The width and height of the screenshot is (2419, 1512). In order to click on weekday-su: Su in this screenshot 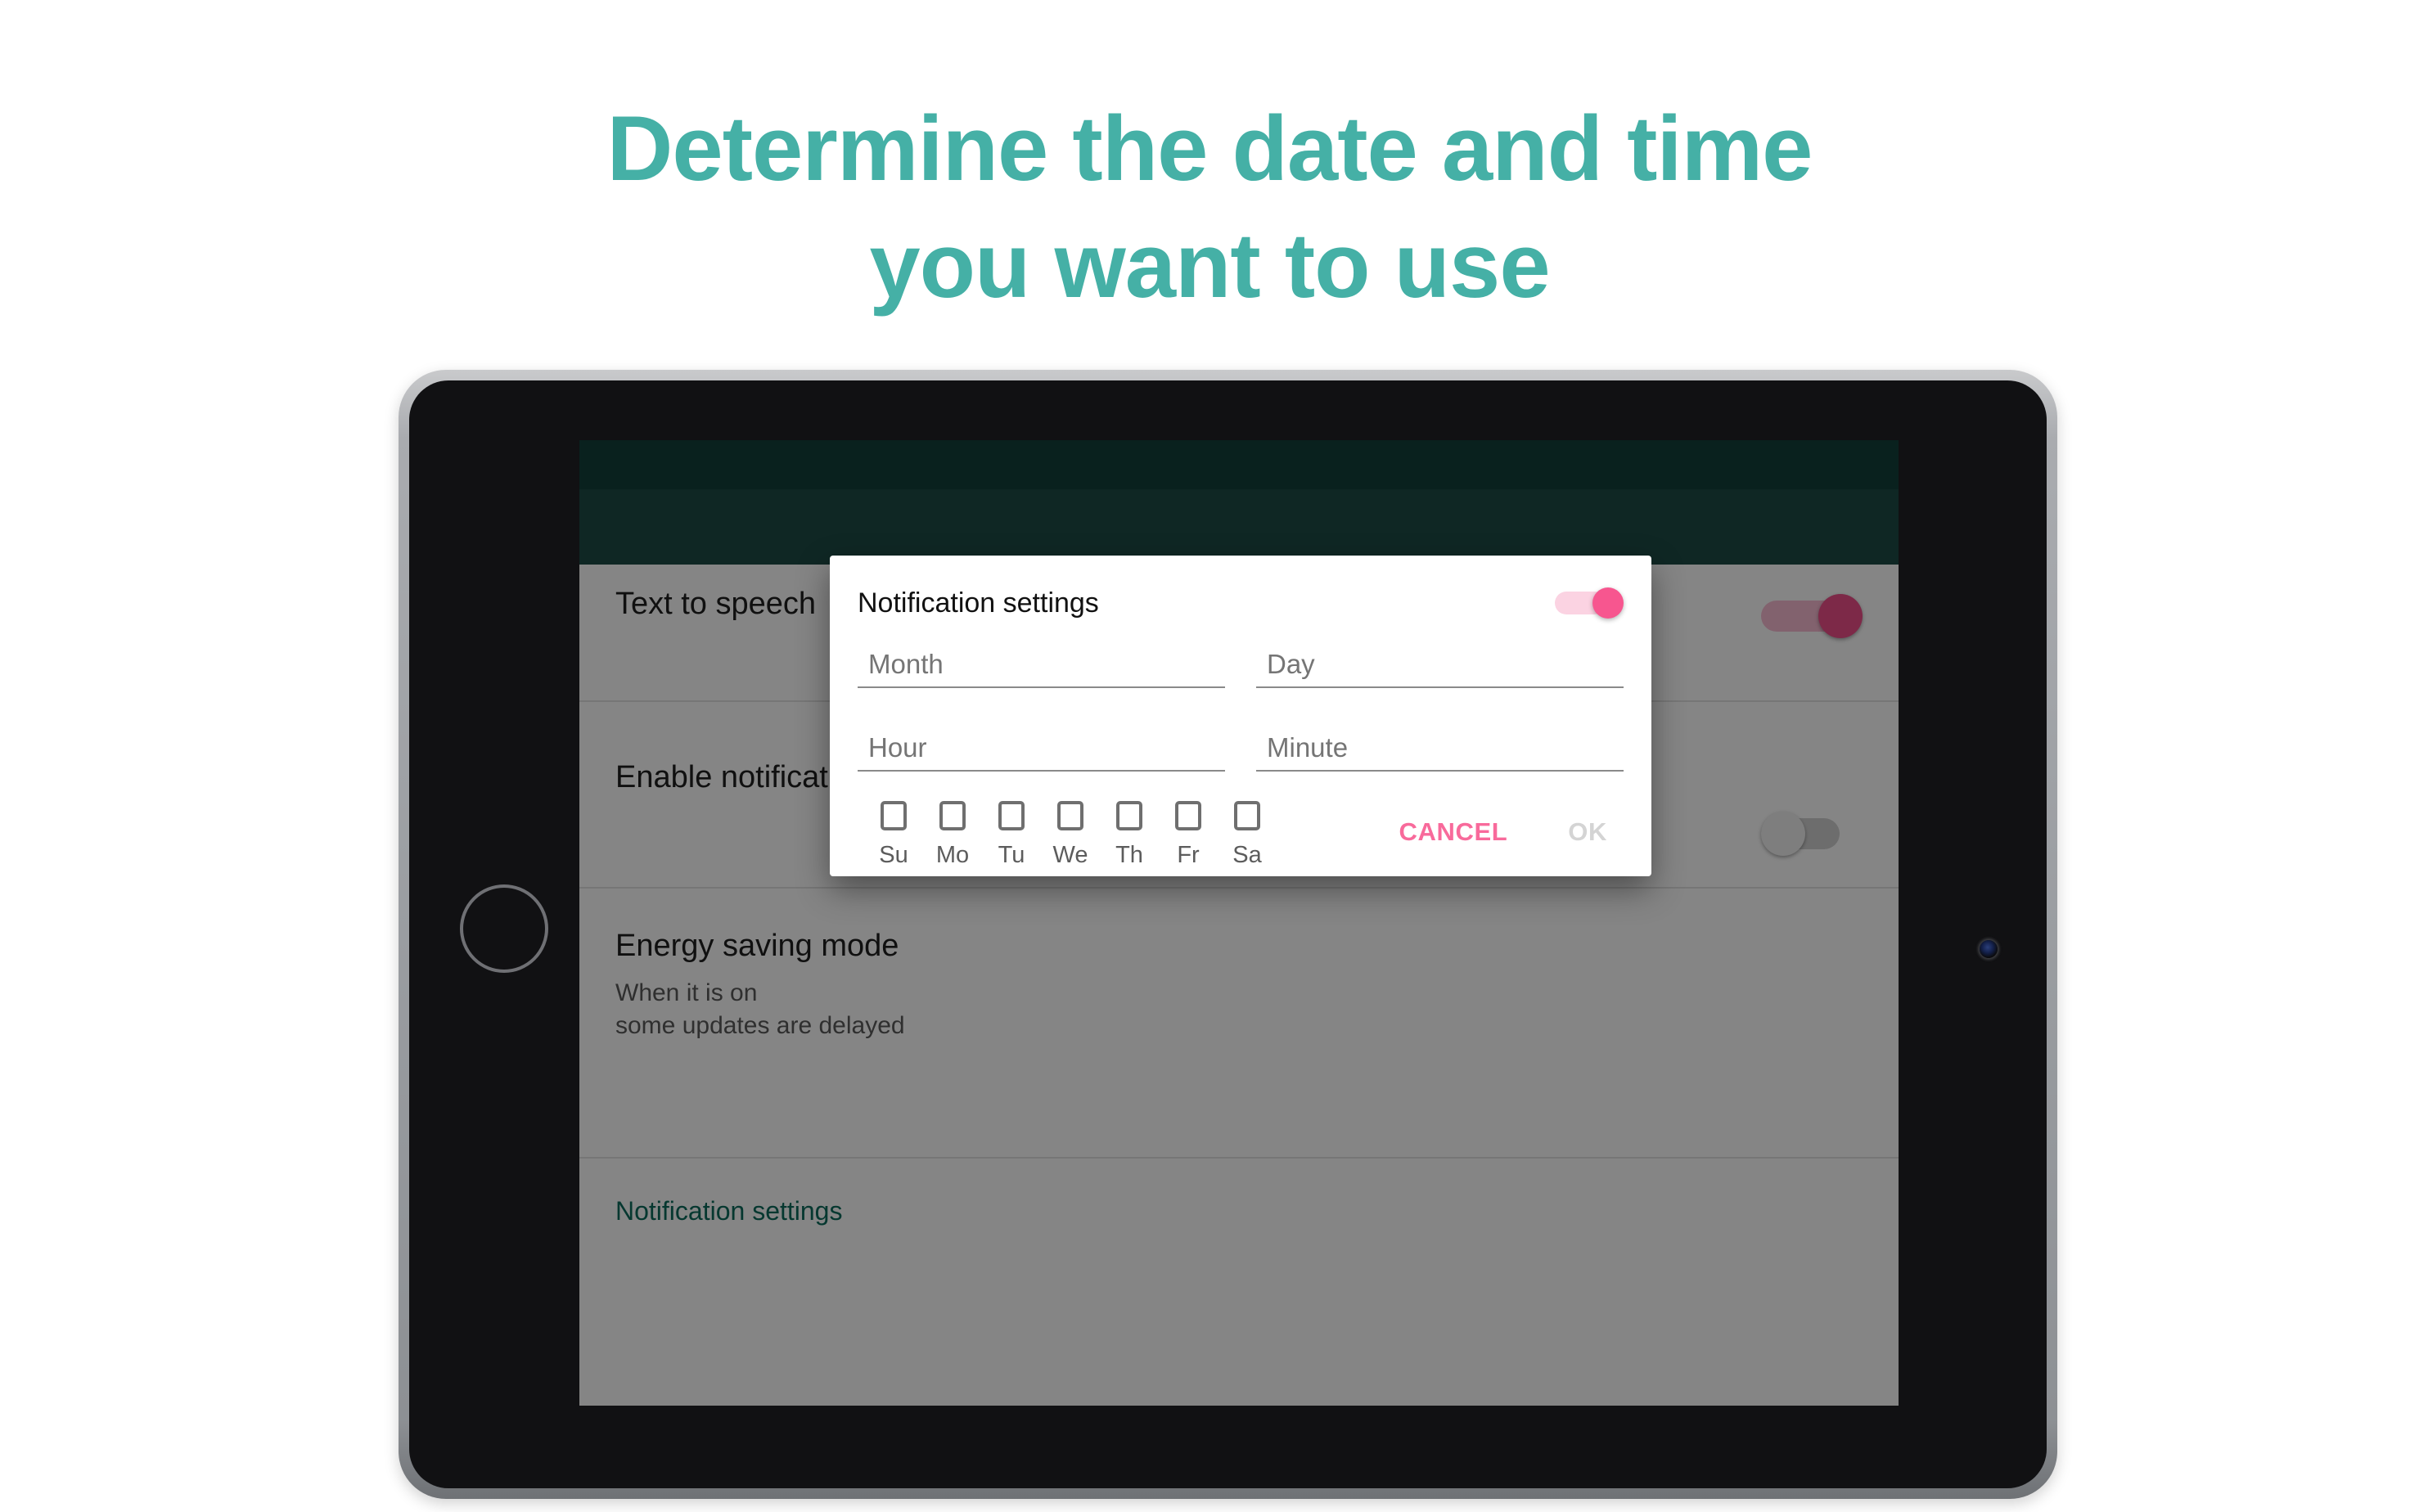, I will do `click(893, 834)`.